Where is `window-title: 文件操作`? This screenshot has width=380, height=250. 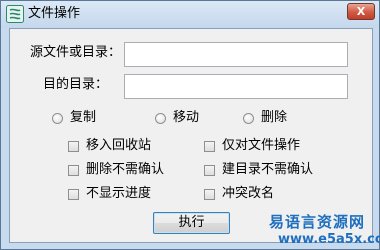
window-title: 文件操作 is located at coordinates (54, 13).